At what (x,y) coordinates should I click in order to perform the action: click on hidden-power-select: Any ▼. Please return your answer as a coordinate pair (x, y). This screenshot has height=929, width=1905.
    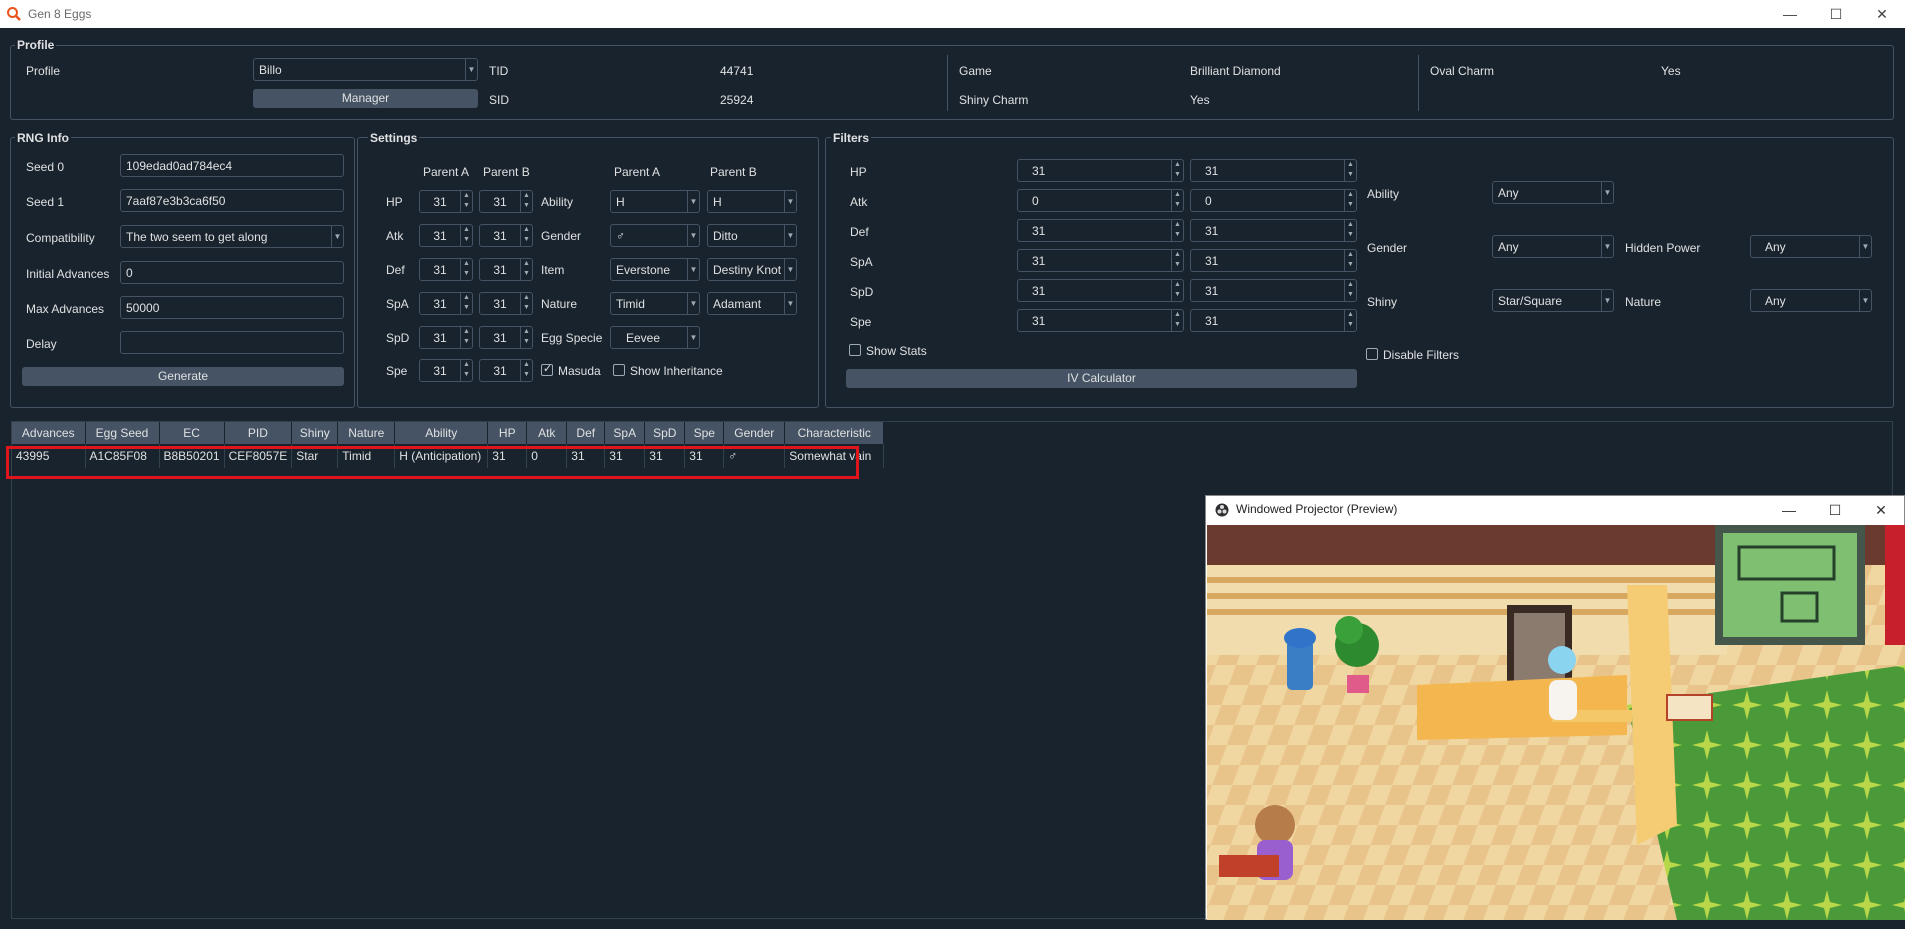
    Looking at the image, I should click on (1811, 246).